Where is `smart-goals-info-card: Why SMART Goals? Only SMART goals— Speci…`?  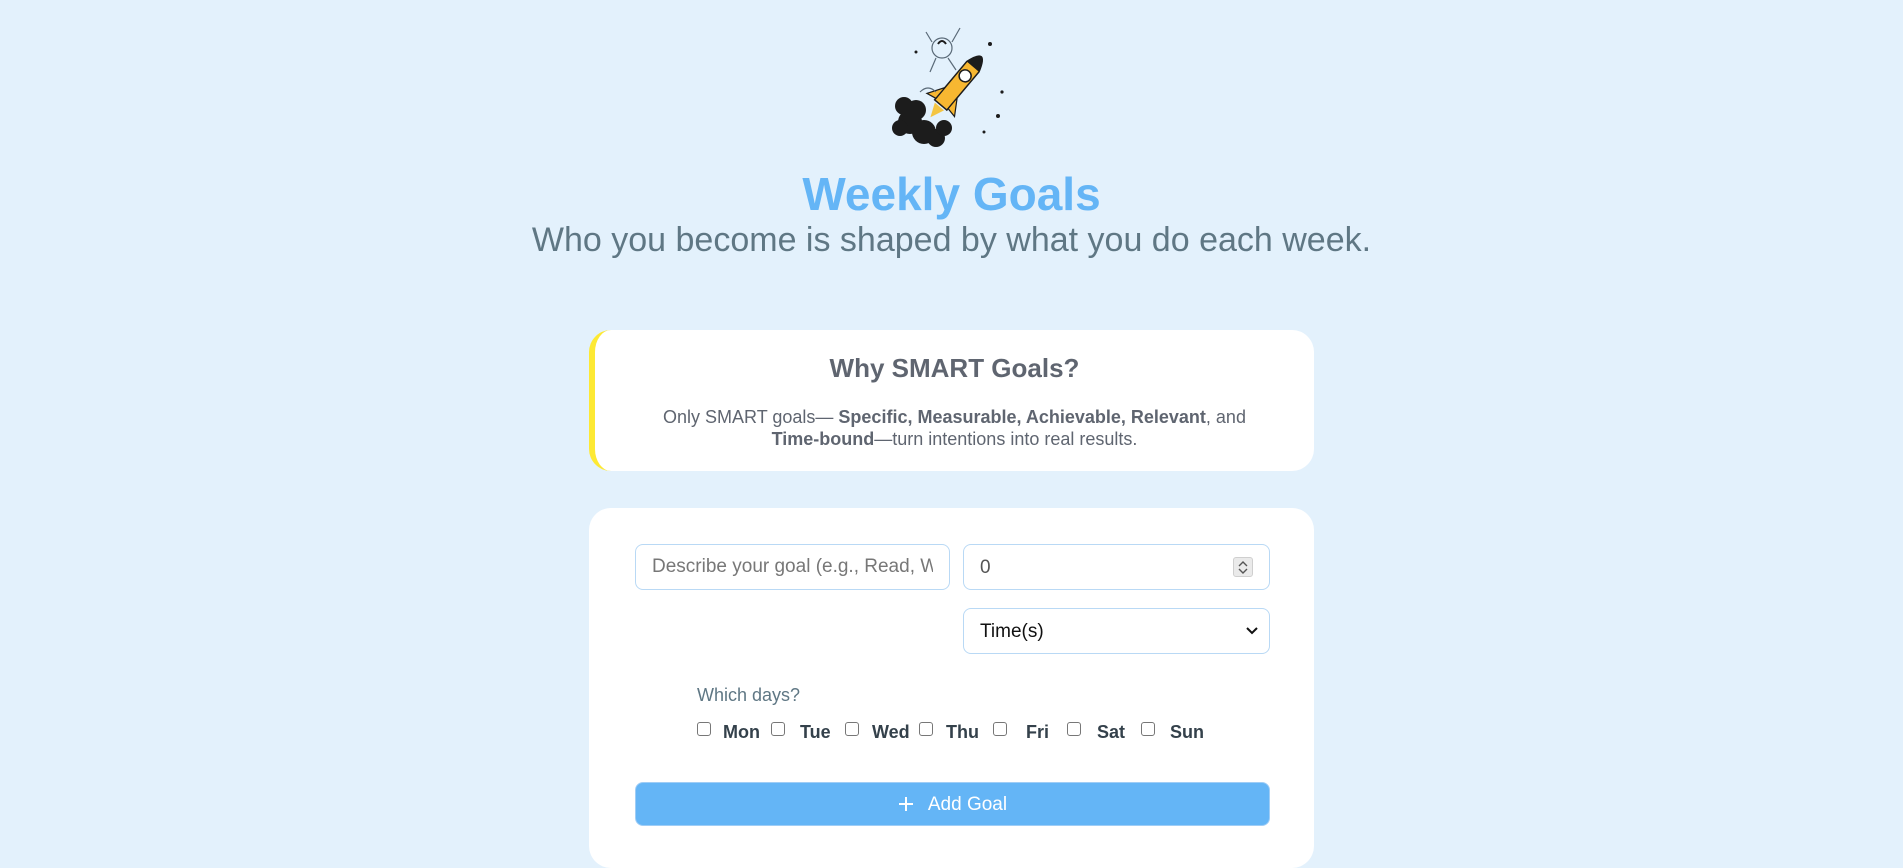 smart-goals-info-card: Why SMART Goals? Only SMART goals— Speci… is located at coordinates (951, 400).